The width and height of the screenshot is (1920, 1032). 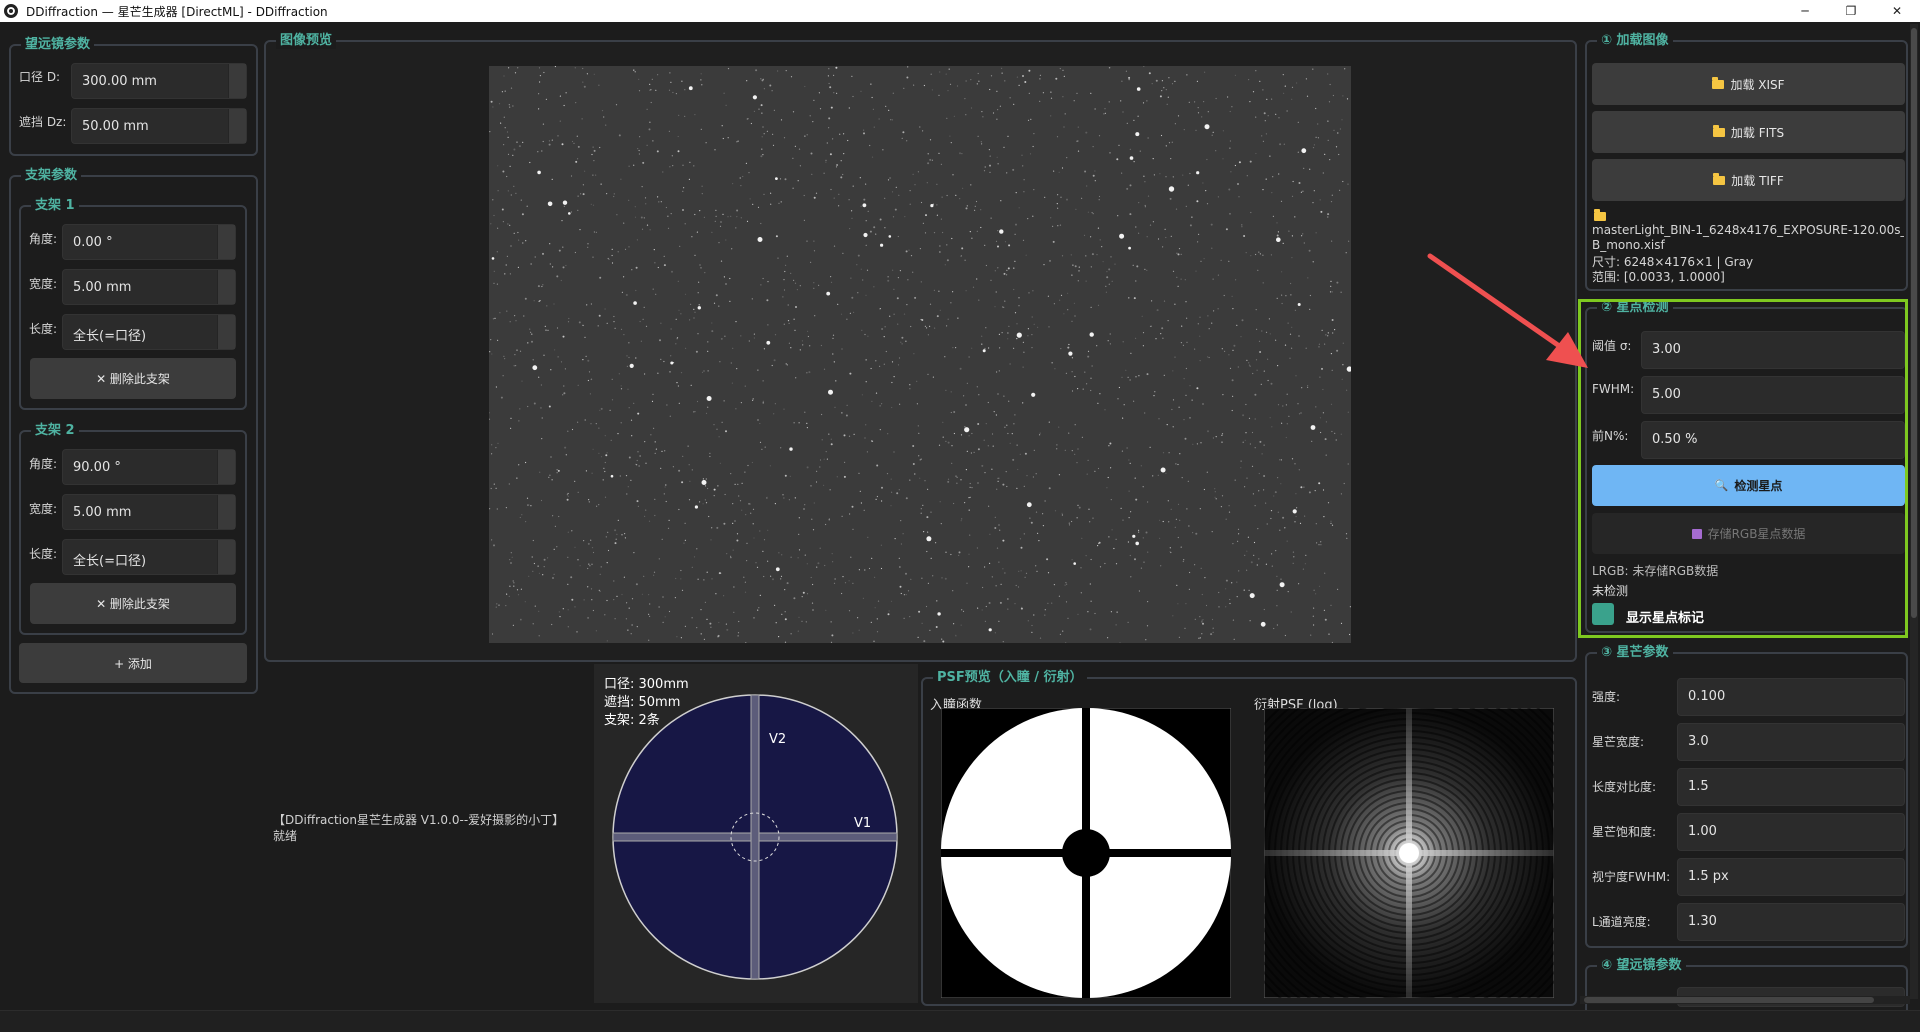 What do you see at coordinates (43, 464) in the screenshot?
I see `vane-2-angle-label: 角度:` at bounding box center [43, 464].